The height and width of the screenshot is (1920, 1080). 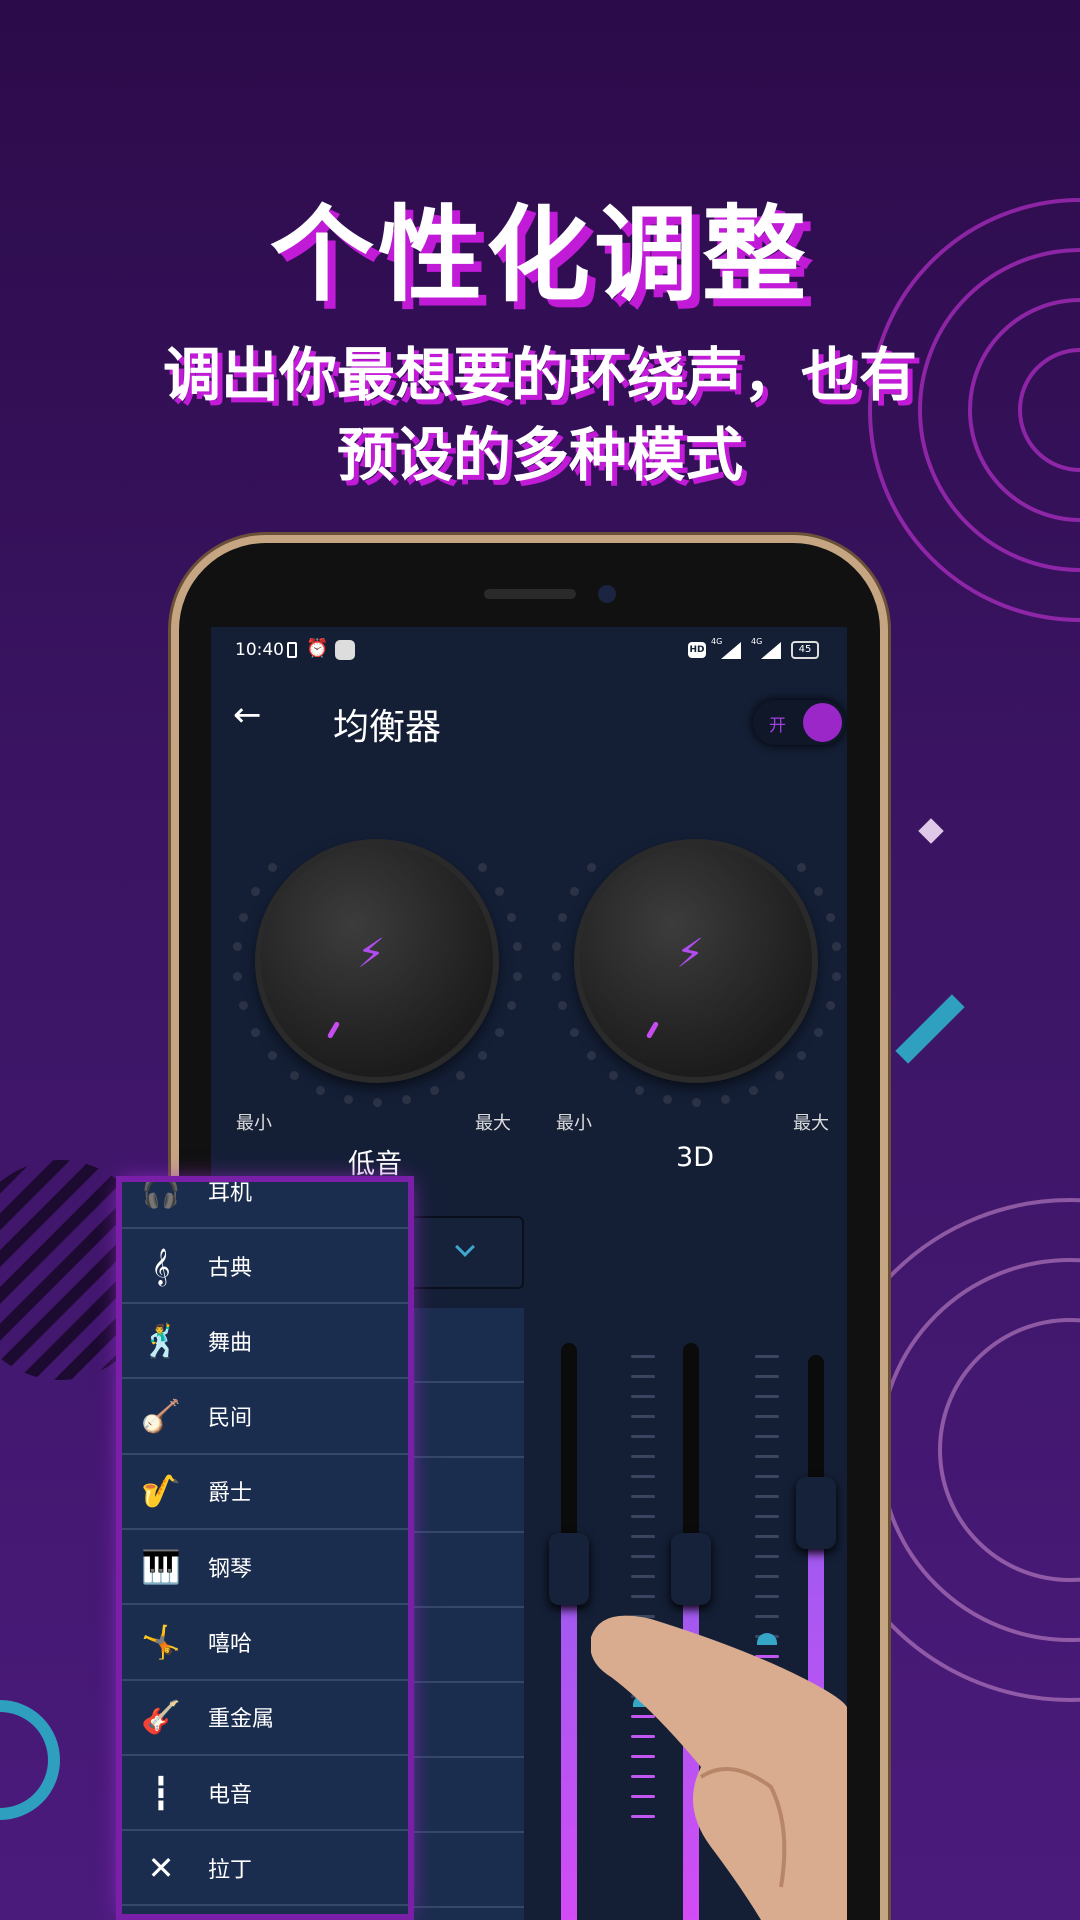 I want to click on preset-menu-item: 🤸 嘻哈, so click(x=265, y=1643).